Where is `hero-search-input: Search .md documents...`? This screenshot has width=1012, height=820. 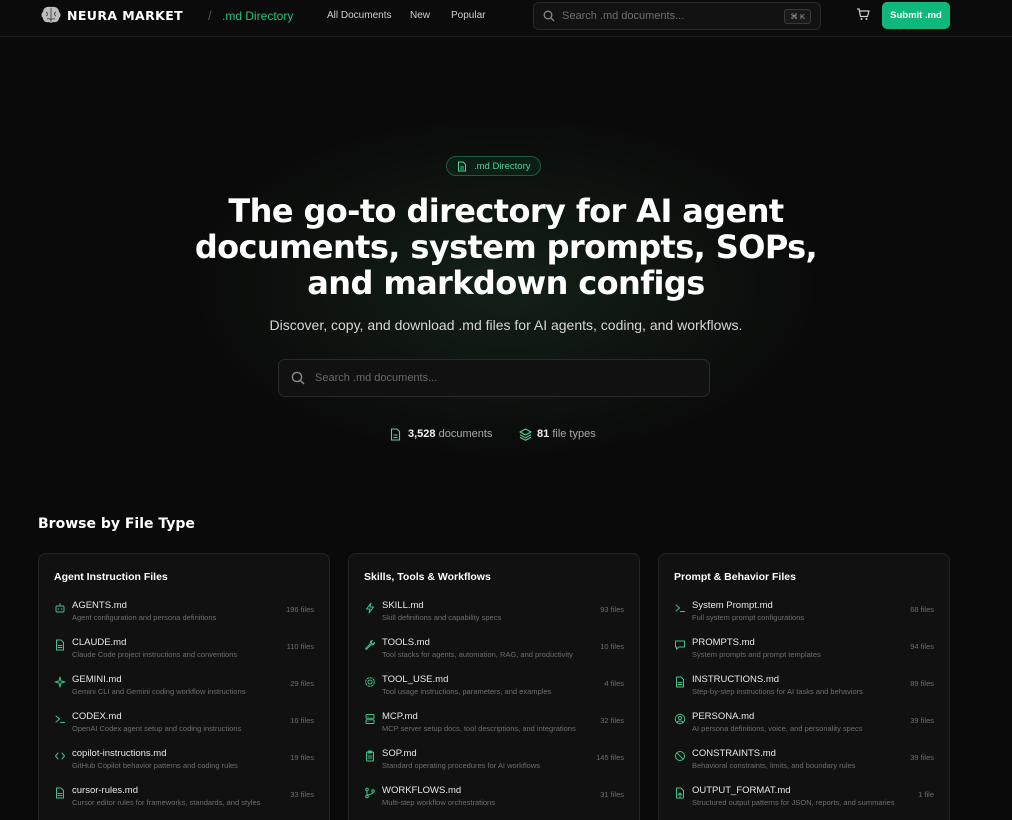 hero-search-input: Search .md documents... is located at coordinates (494, 378).